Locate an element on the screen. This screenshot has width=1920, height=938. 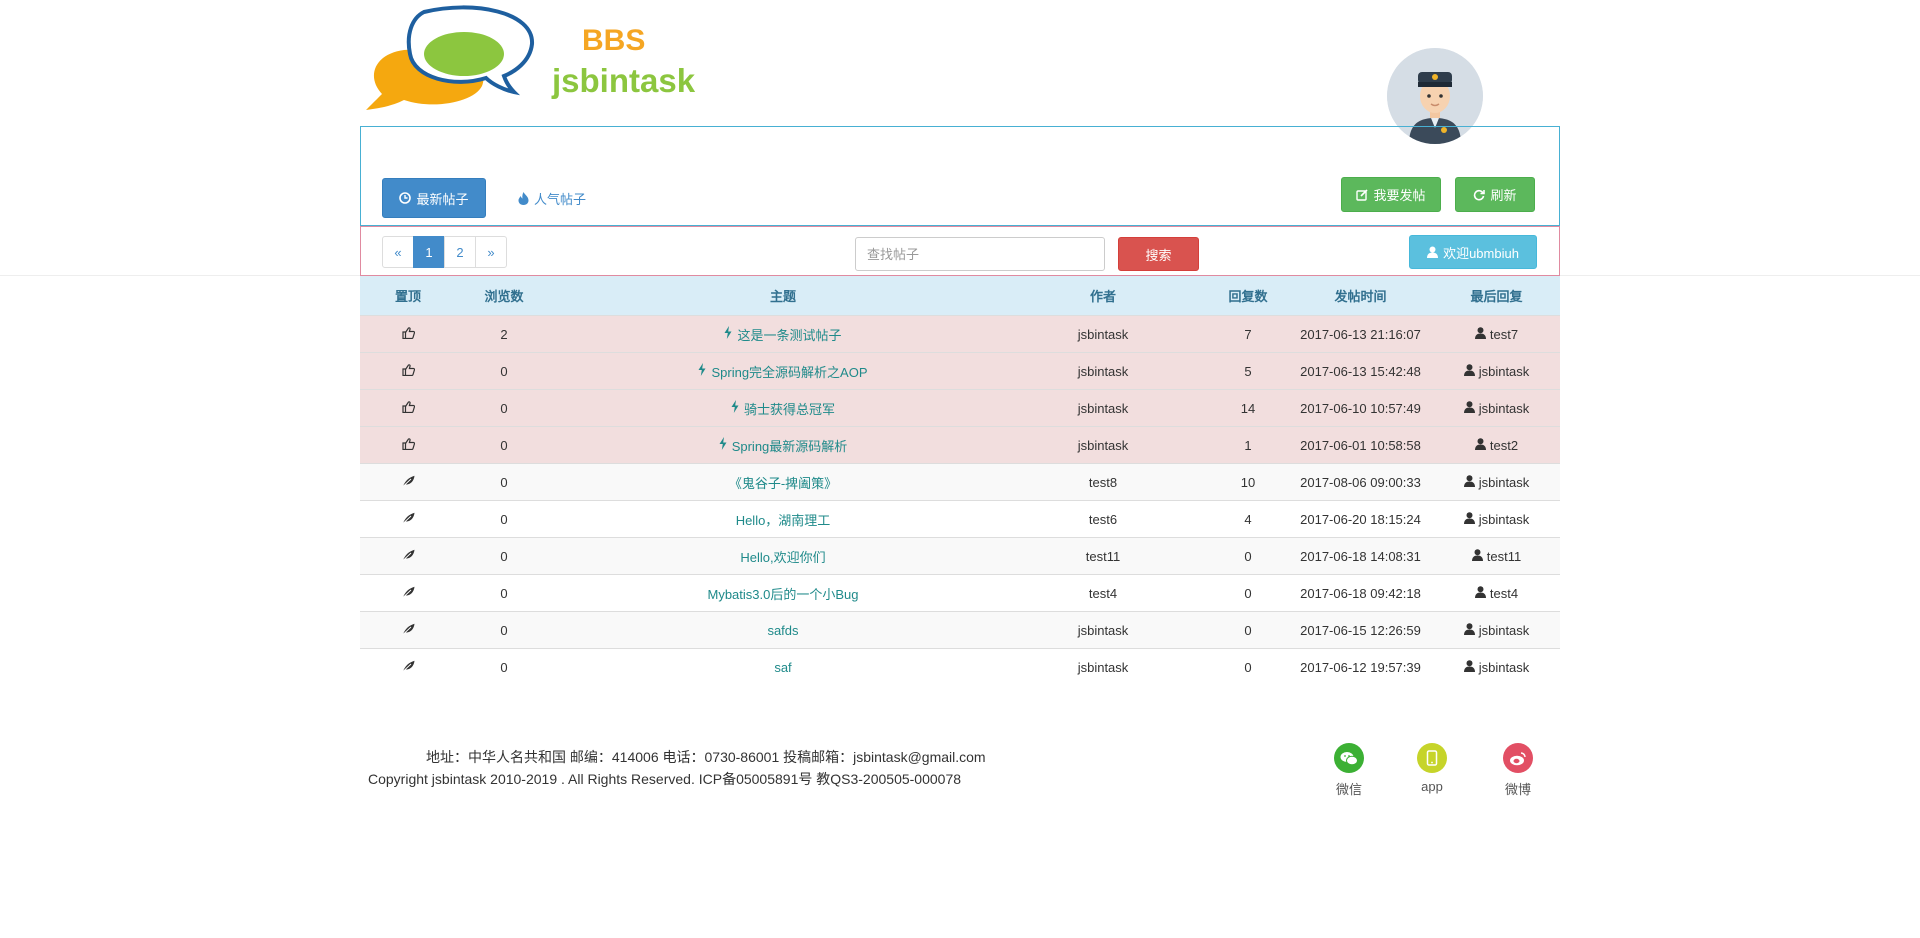
col-header-pinned: 置顶 is located at coordinates (408, 296).